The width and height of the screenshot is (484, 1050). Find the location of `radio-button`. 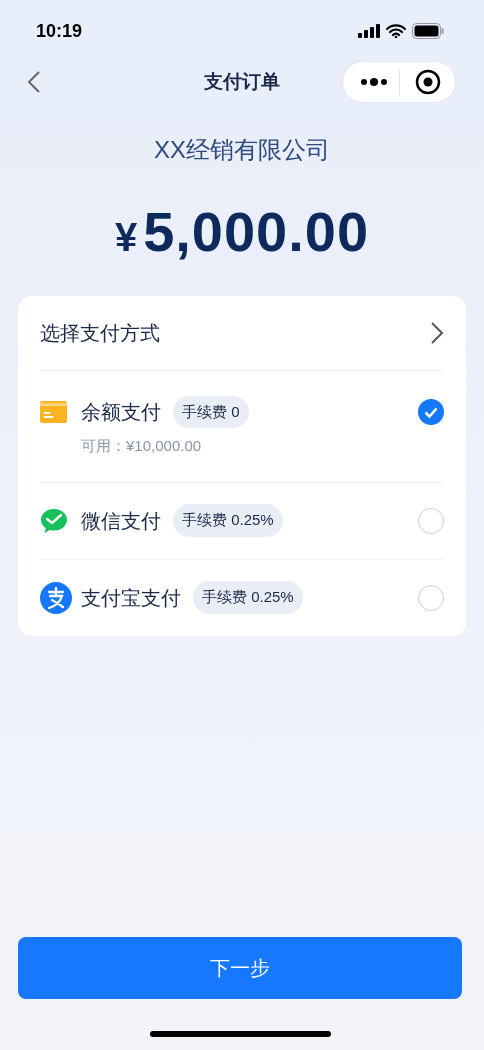

radio-button is located at coordinates (431, 412).